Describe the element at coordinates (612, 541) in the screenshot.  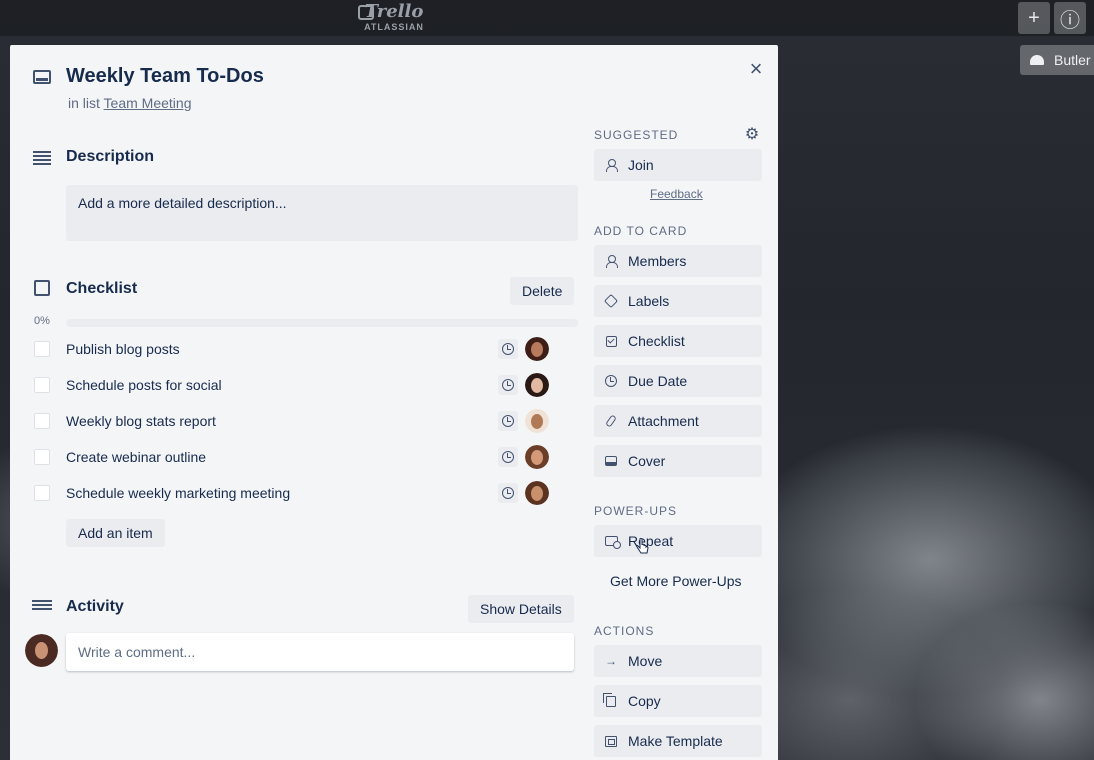
I see `repeat-icon` at that location.